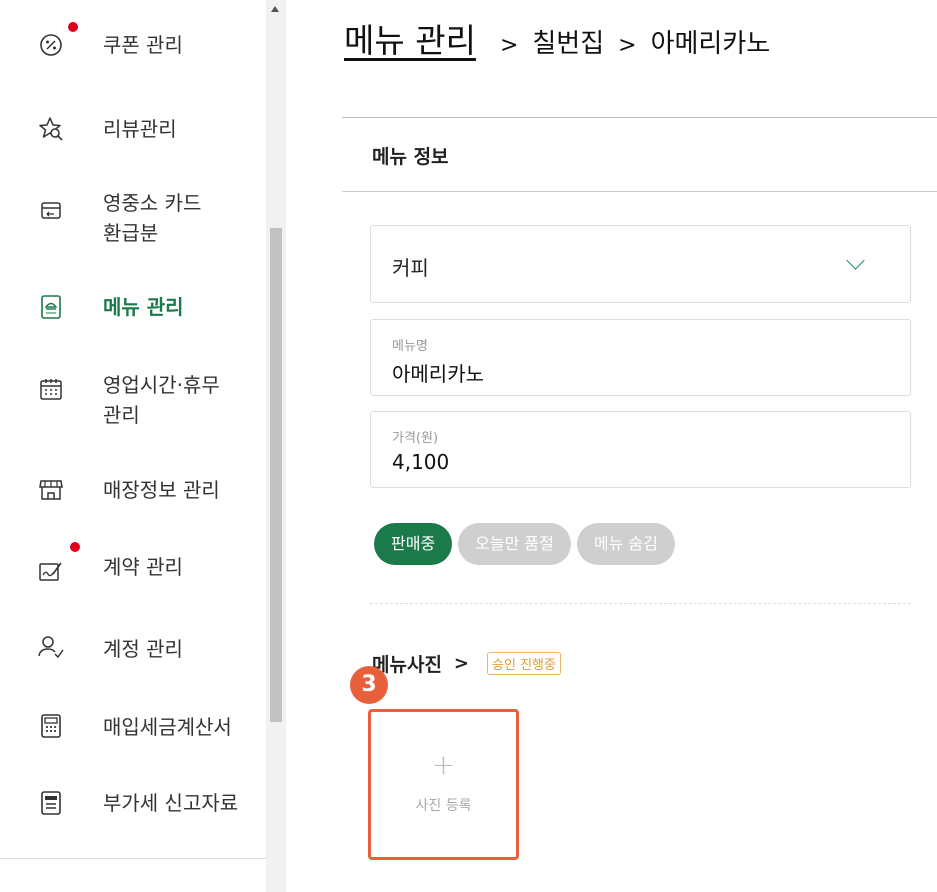  Describe the element at coordinates (410, 346) in the screenshot. I see `menu-name-label: 메뉴명` at that location.